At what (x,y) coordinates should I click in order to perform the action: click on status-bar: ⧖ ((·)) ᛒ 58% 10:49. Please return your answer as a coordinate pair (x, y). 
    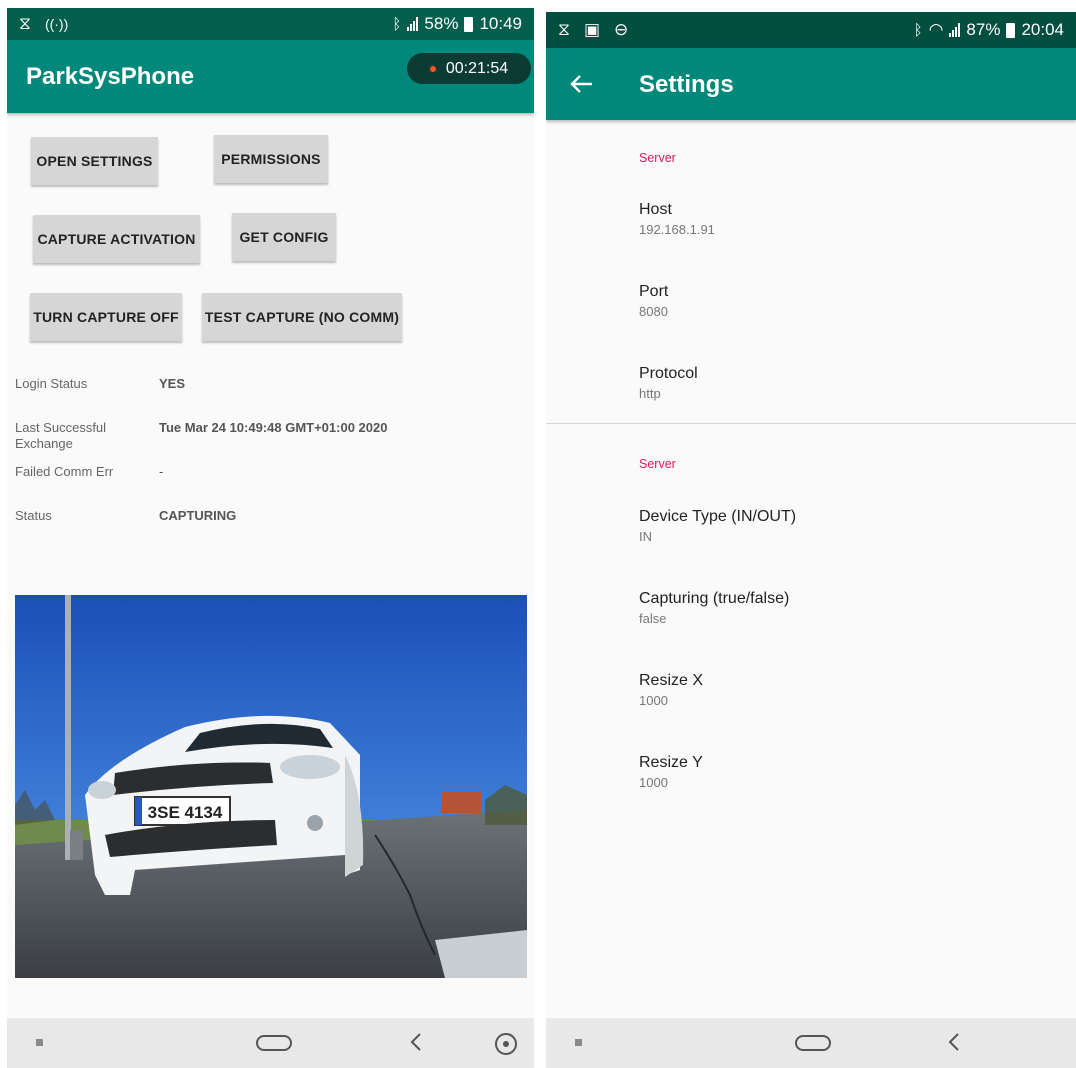
    Looking at the image, I should click on (270, 24).